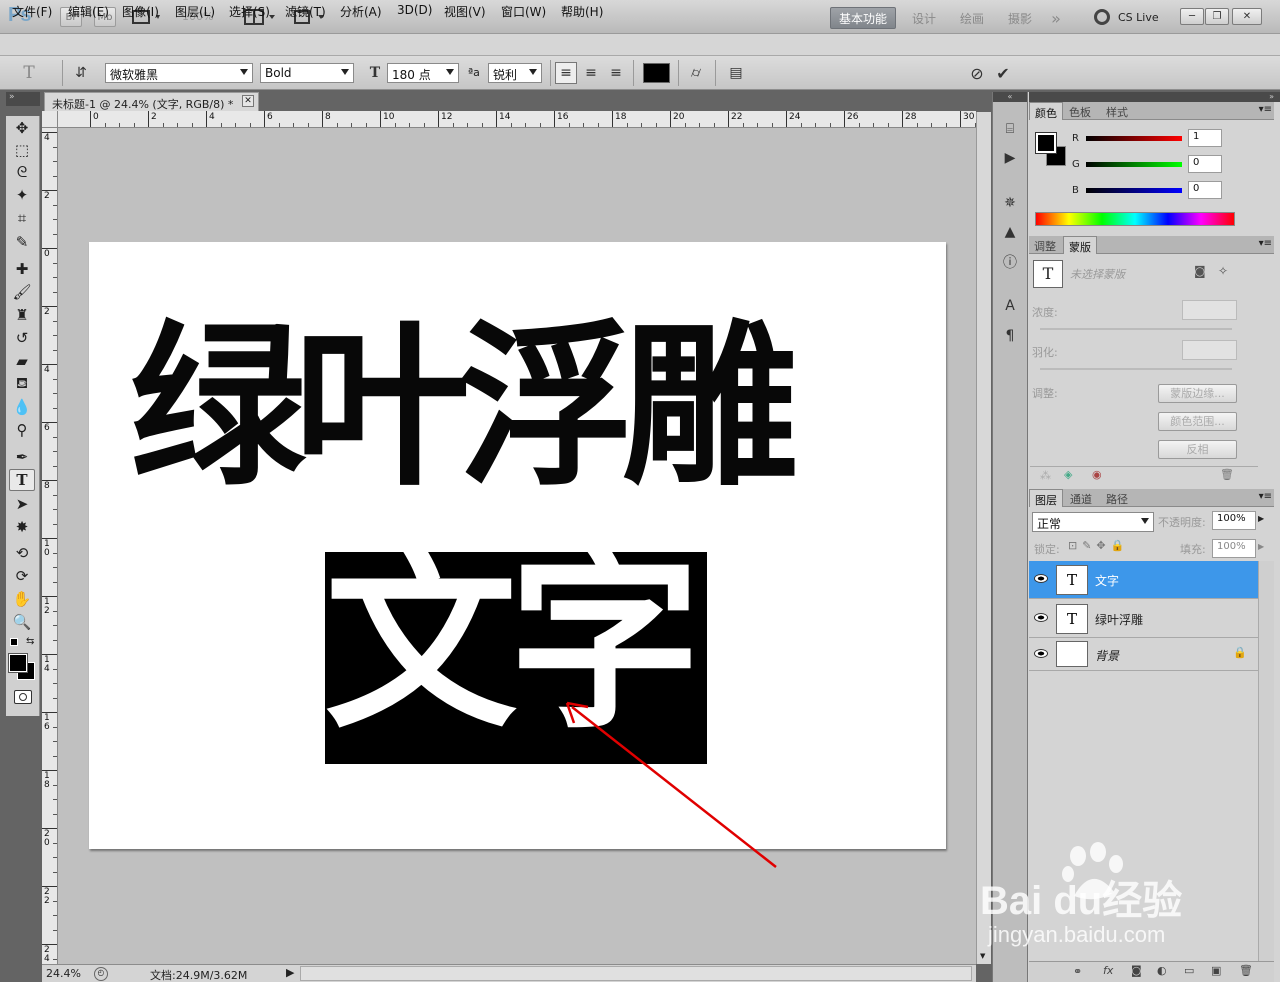 The width and height of the screenshot is (1280, 982). I want to click on tab-adjustments: 调整, so click(1045, 245).